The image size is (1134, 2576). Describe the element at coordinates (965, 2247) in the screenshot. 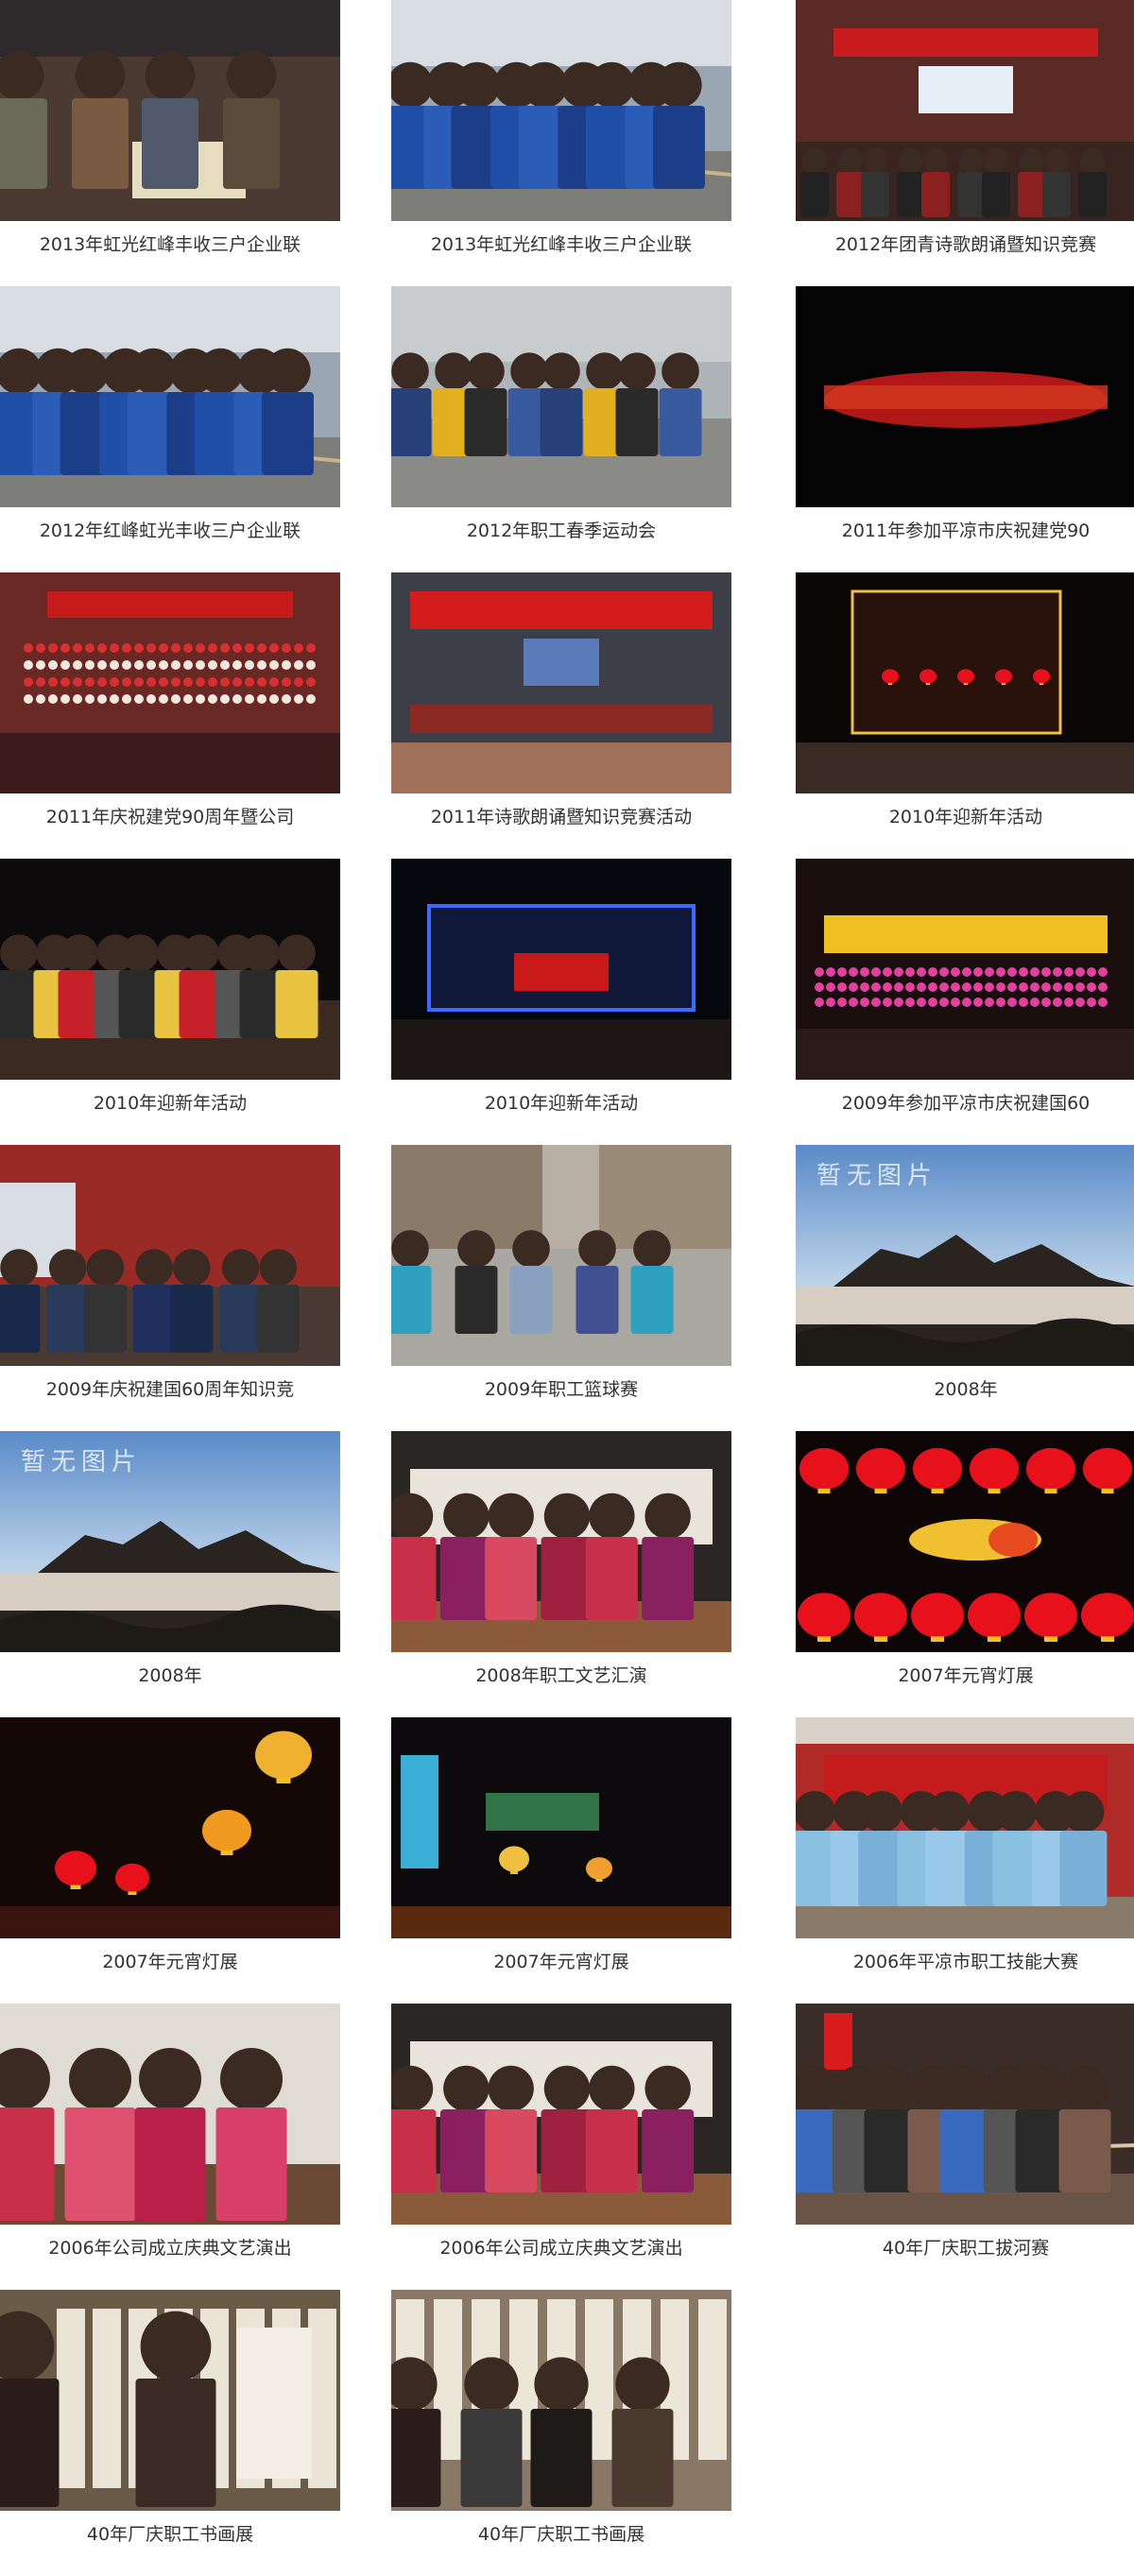

I see `photo-caption: 40年厂庆职工拔河赛` at that location.